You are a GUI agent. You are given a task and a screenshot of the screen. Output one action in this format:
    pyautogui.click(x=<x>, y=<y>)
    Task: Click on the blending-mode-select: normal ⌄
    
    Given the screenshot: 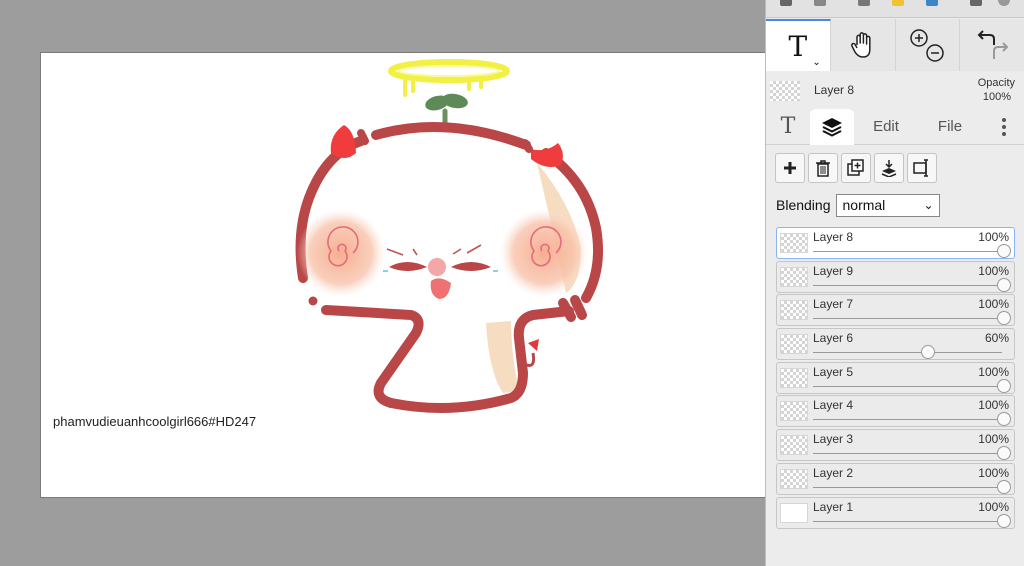 What is the action you would take?
    pyautogui.click(x=887, y=205)
    